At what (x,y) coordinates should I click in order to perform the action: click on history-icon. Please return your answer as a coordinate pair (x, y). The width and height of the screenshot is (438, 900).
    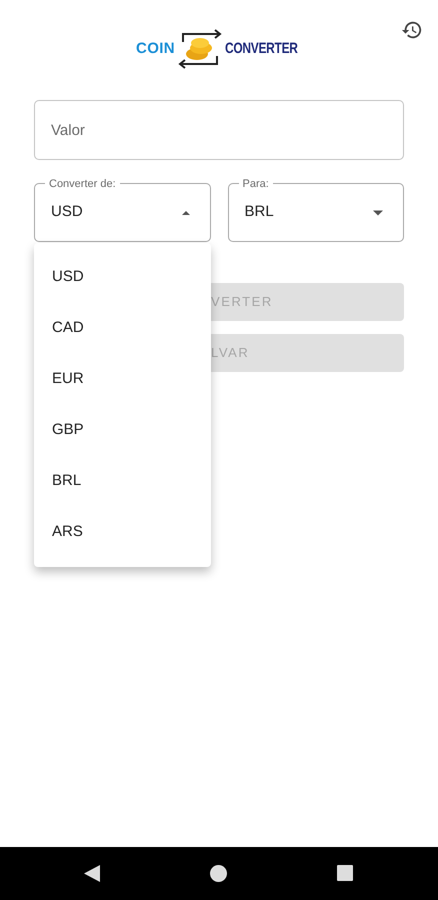
    Looking at the image, I should click on (412, 30).